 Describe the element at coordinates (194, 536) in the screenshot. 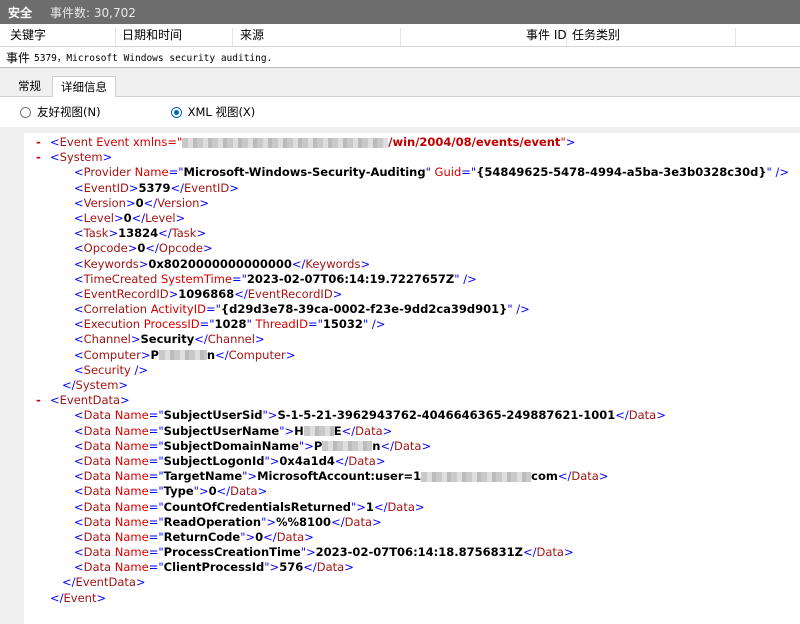

I see `xml-data-line: <Data Name="ReturnCode">0</Data>` at that location.